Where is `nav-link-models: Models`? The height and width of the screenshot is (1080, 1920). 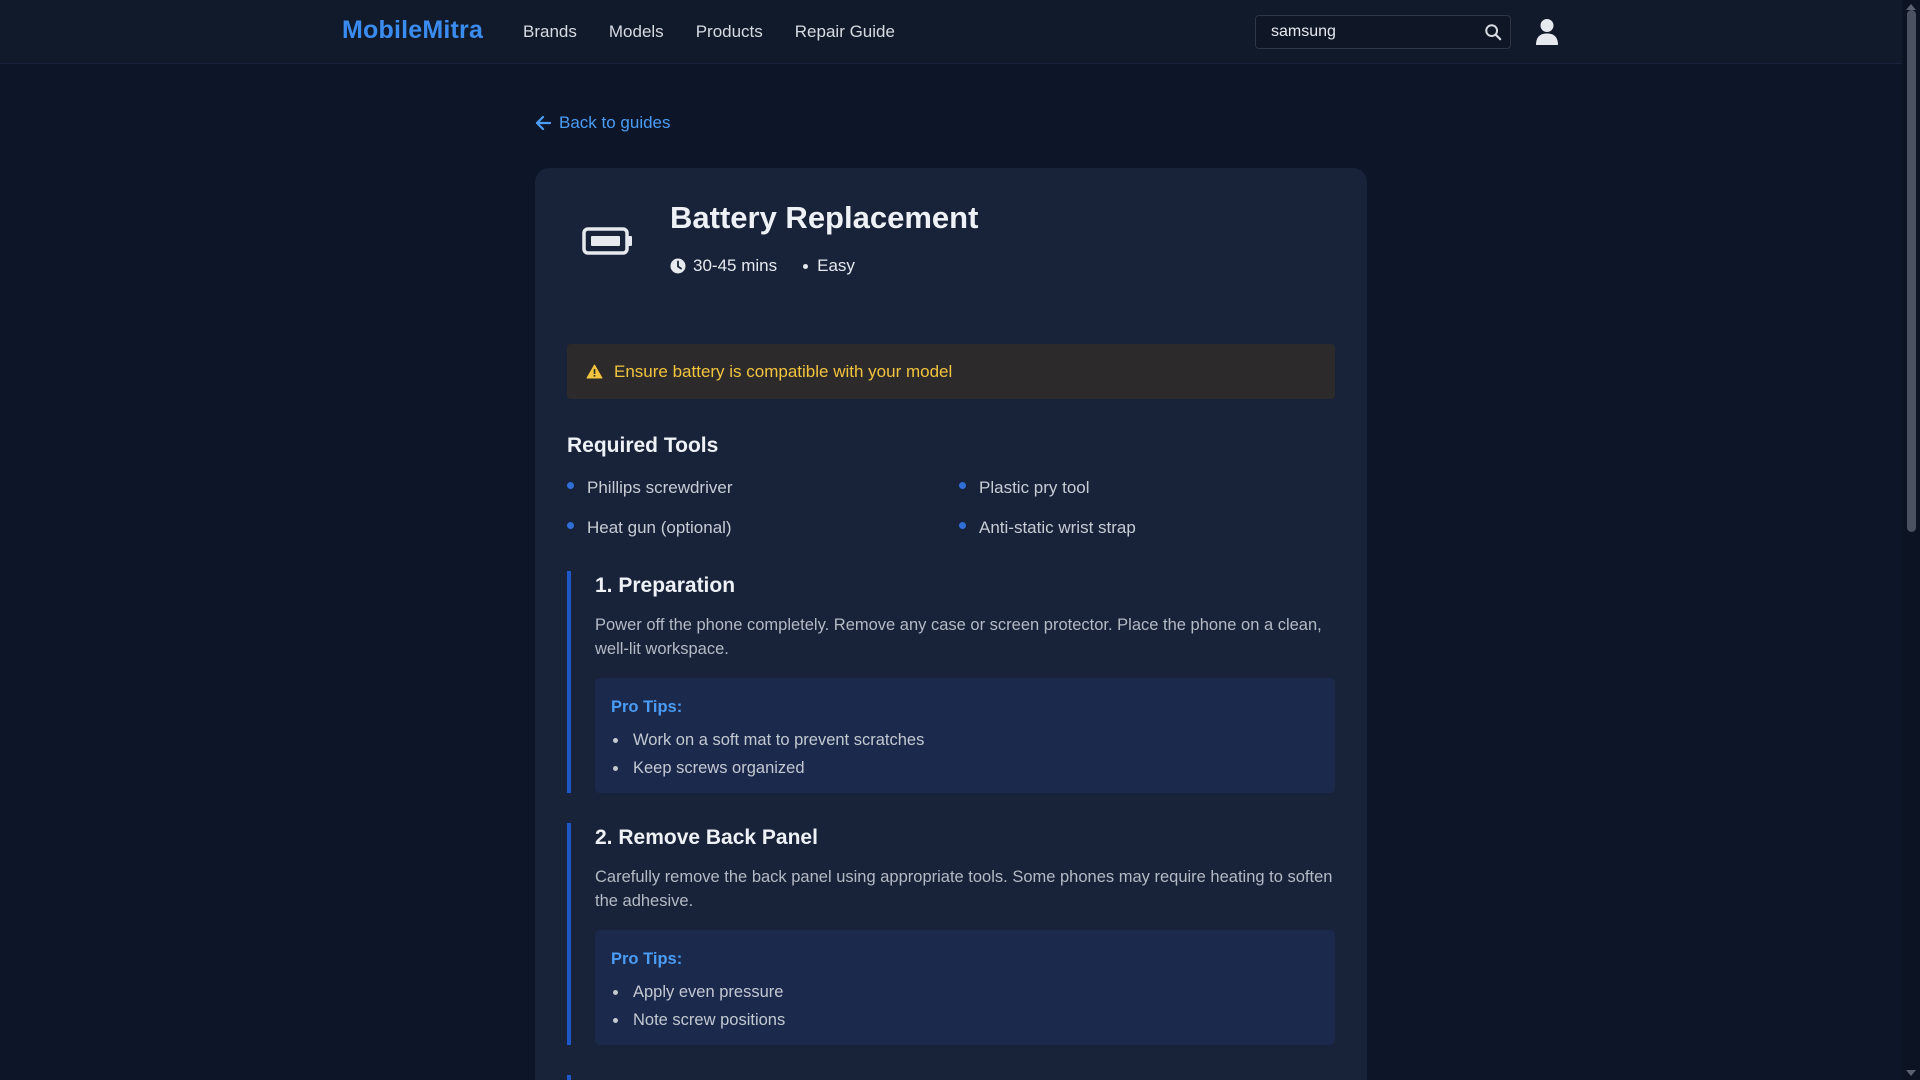 nav-link-models: Models is located at coordinates (636, 32).